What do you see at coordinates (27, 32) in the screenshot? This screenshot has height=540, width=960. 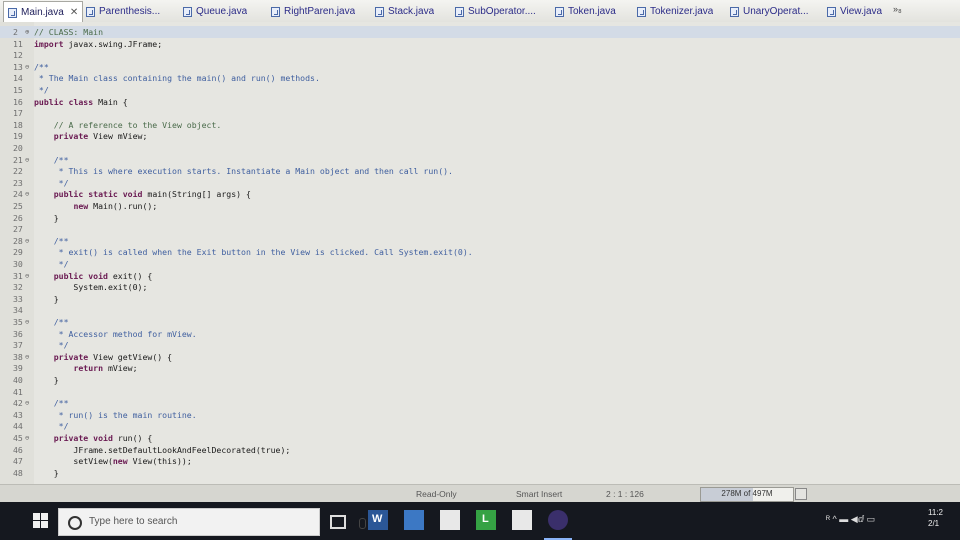 I see `fold-toggle-icon: ⊕` at bounding box center [27, 32].